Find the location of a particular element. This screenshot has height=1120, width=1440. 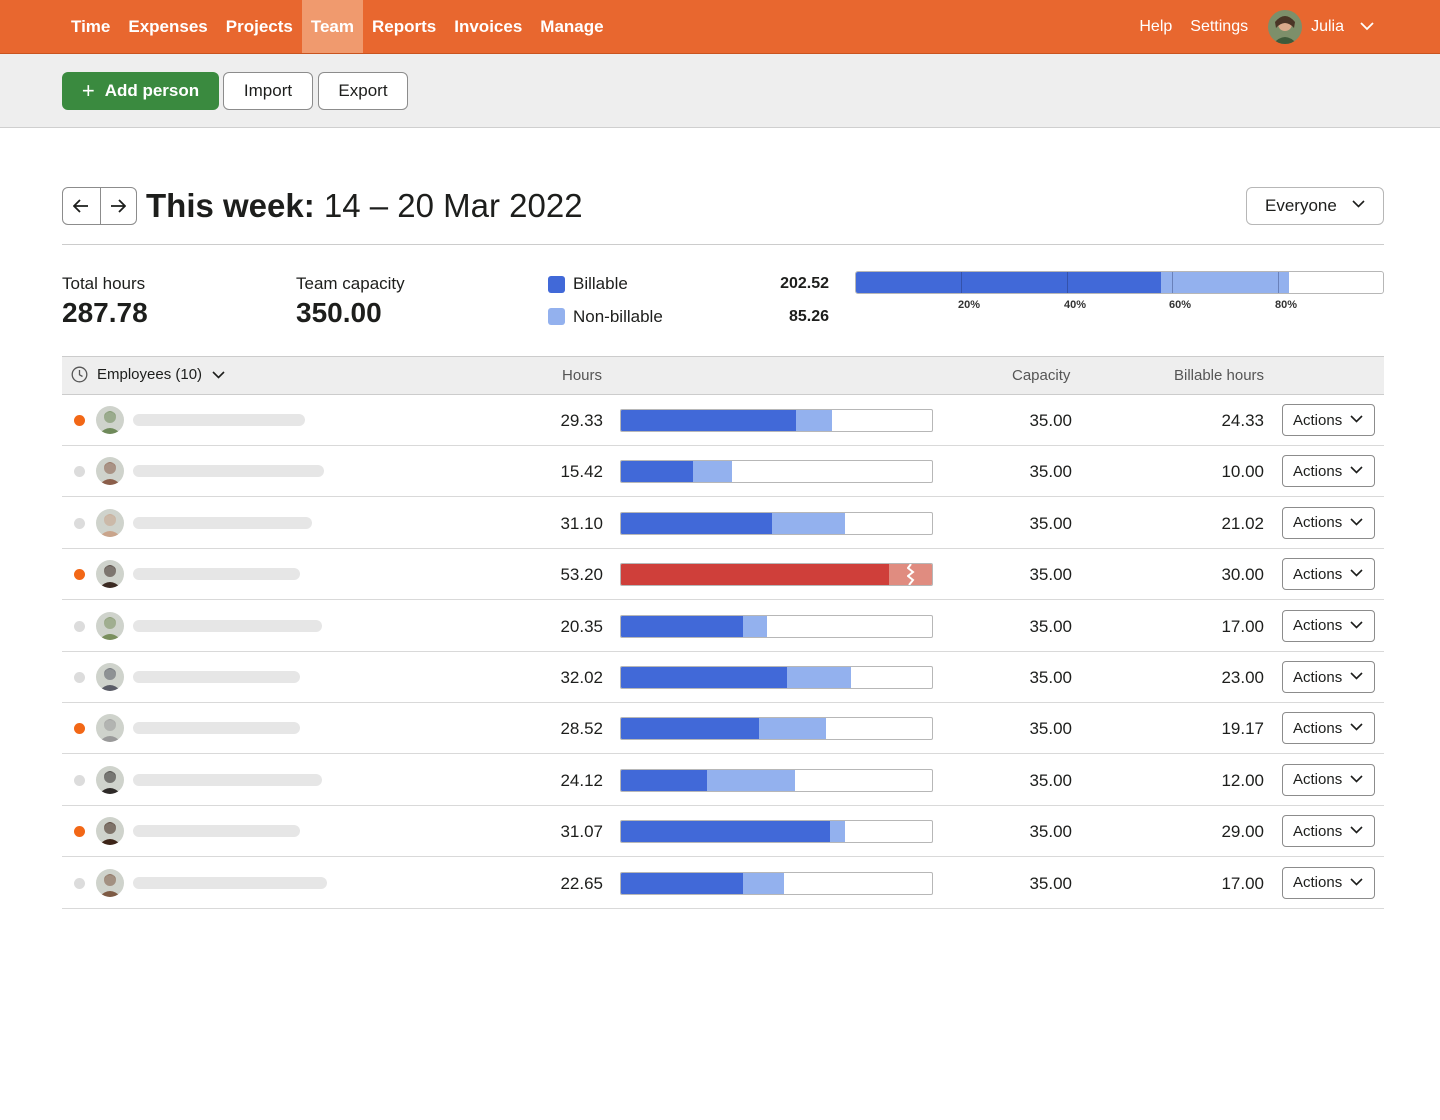

table-row: 31.07 35.00 29.00 Actions is located at coordinates (723, 832).